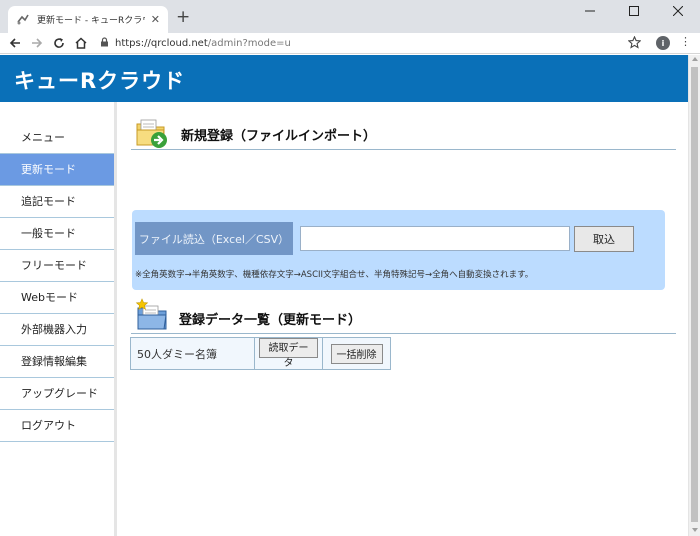 The width and height of the screenshot is (700, 536). I want to click on qr-favicon-icon, so click(23, 20).